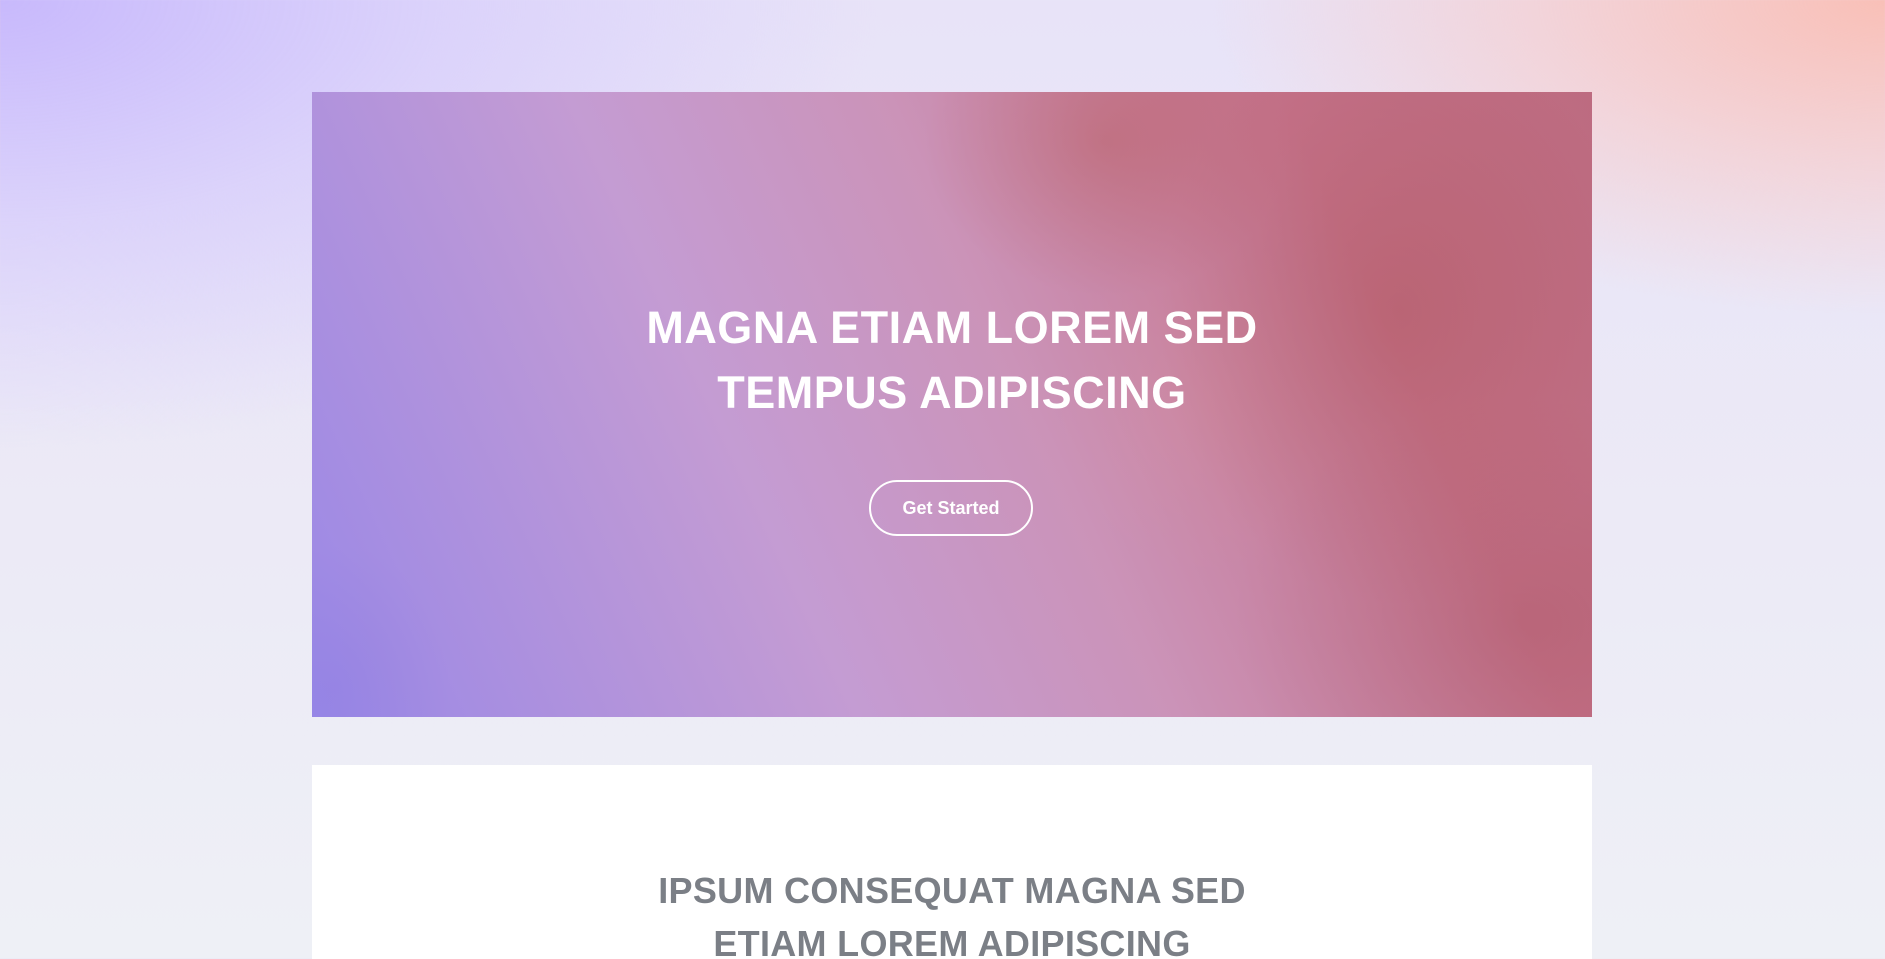  I want to click on section-title-line-2: ETIAM LOREM ADIPISCING, so click(952, 941).